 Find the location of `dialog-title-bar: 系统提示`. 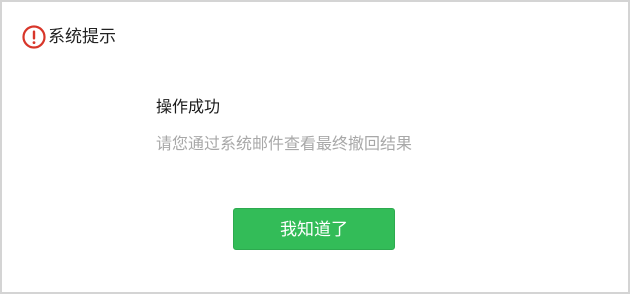

dialog-title-bar: 系统提示 is located at coordinates (69, 37).